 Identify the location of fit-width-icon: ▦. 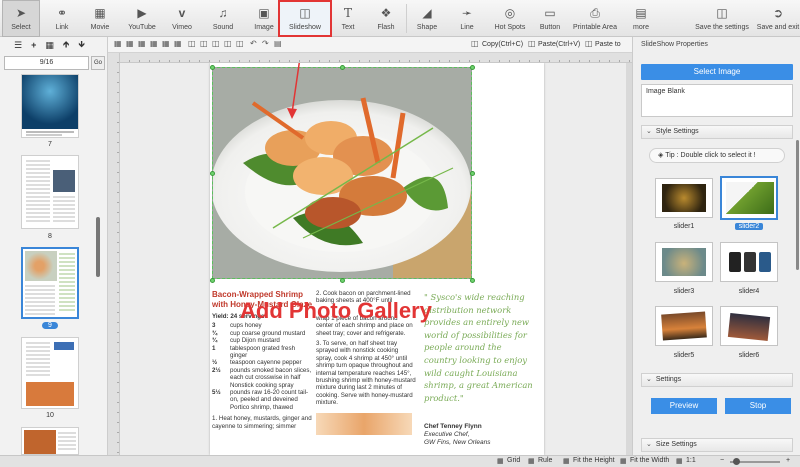
(623, 461).